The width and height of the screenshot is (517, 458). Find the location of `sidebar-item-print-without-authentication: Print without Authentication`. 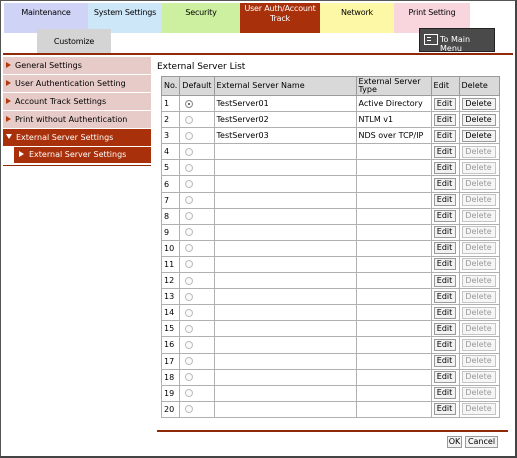

sidebar-item-print-without-authentication: Print without Authentication is located at coordinates (77, 119).